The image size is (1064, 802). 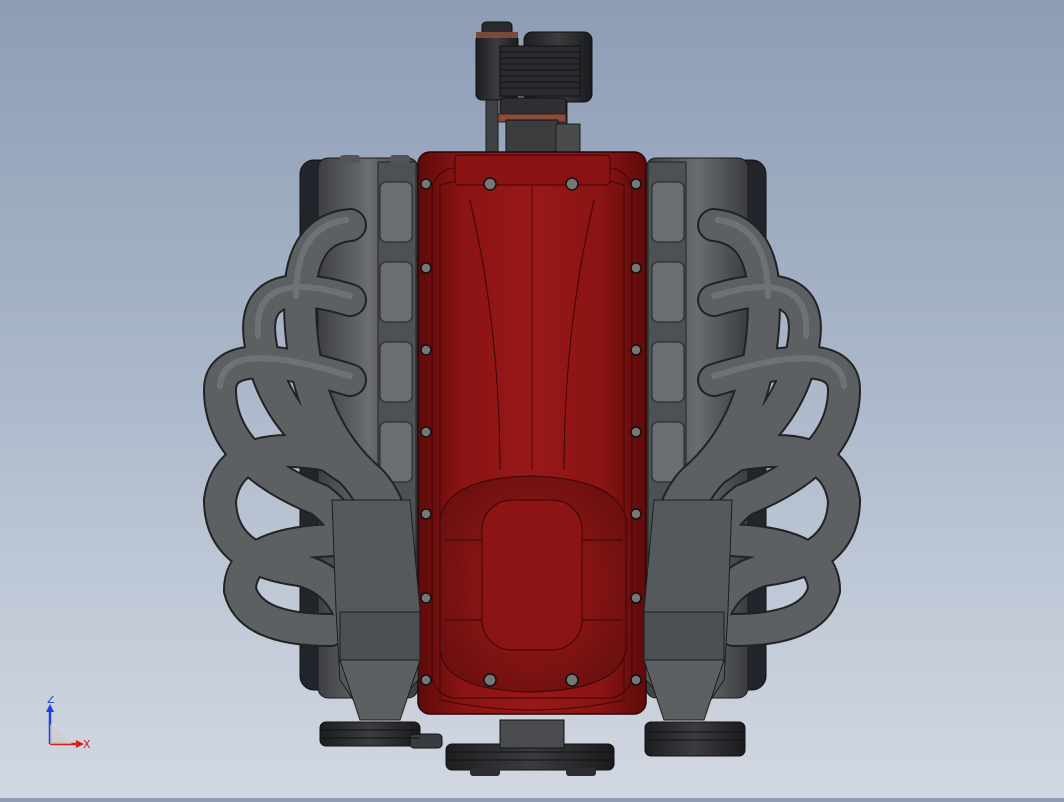 What do you see at coordinates (87, 744) in the screenshot?
I see `x-axis-label: X` at bounding box center [87, 744].